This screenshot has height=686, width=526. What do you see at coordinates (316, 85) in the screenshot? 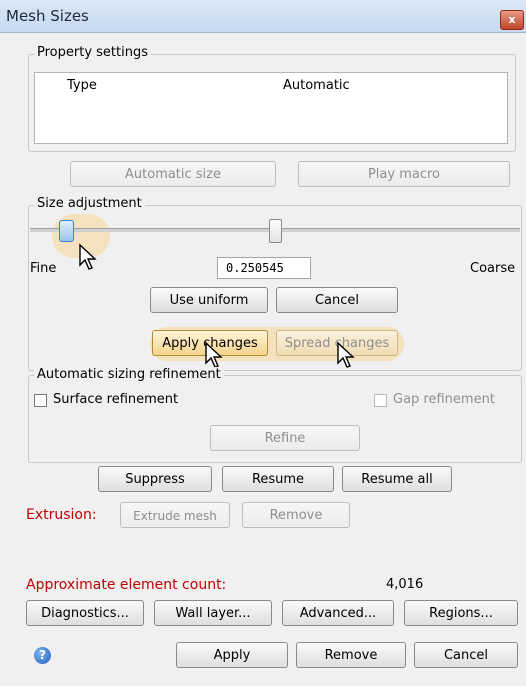
I see `property-type-value: Automatic` at bounding box center [316, 85].